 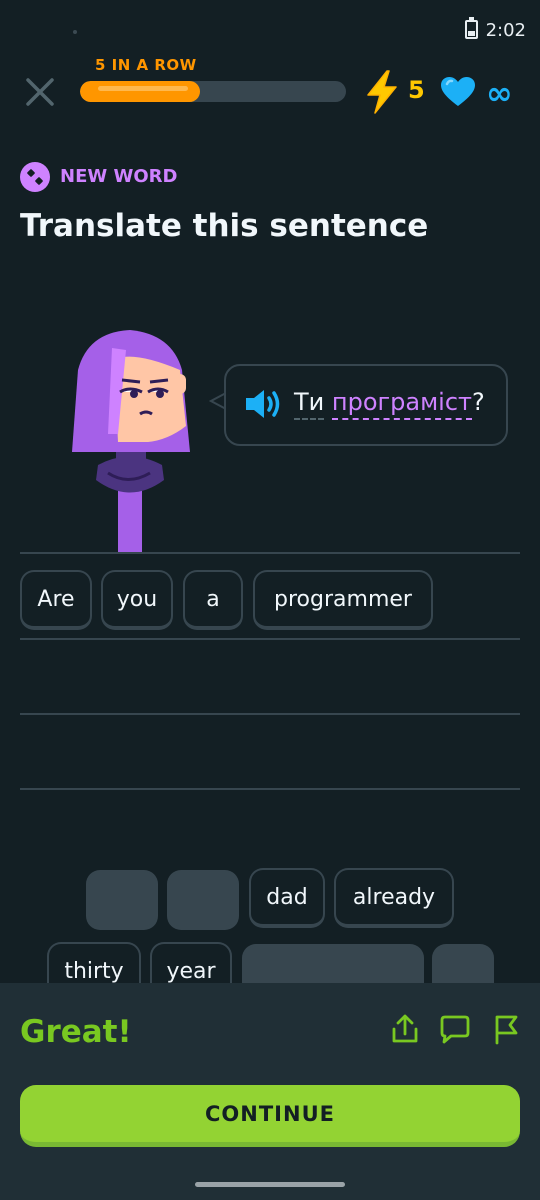 What do you see at coordinates (405, 1029) in the screenshot?
I see `share-icon` at bounding box center [405, 1029].